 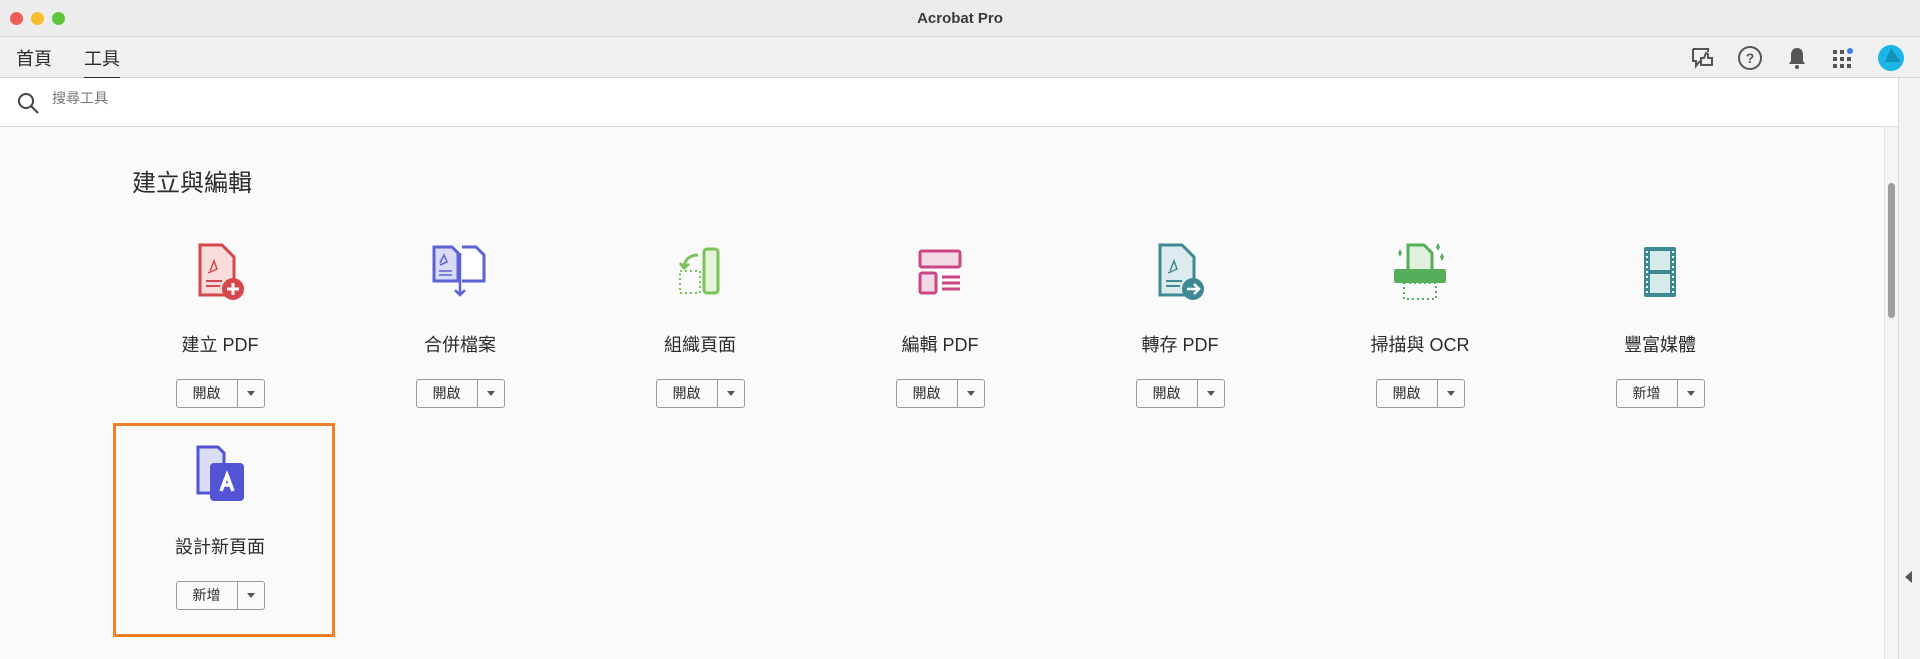 What do you see at coordinates (960, 58) in the screenshot?
I see `tab-bar: 首頁 工具 ?` at bounding box center [960, 58].